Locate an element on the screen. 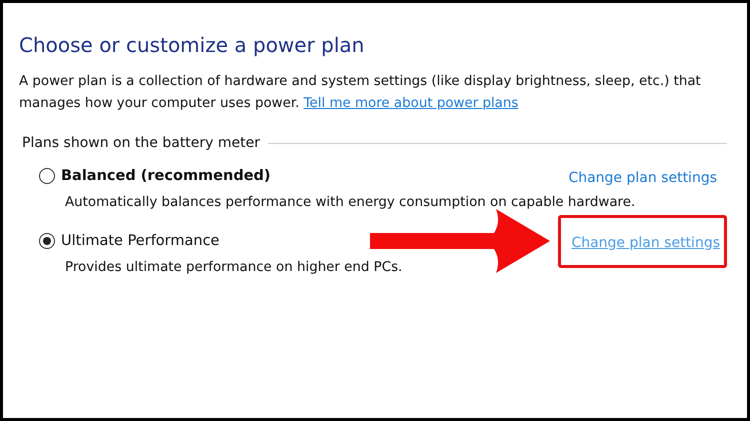  intro-paragraph: A power plan is a collection of hardware and system settings (like display brightness, sleep, etc.) that manages how your computer uses power. Tell me more about power plans is located at coordinates (360, 93).